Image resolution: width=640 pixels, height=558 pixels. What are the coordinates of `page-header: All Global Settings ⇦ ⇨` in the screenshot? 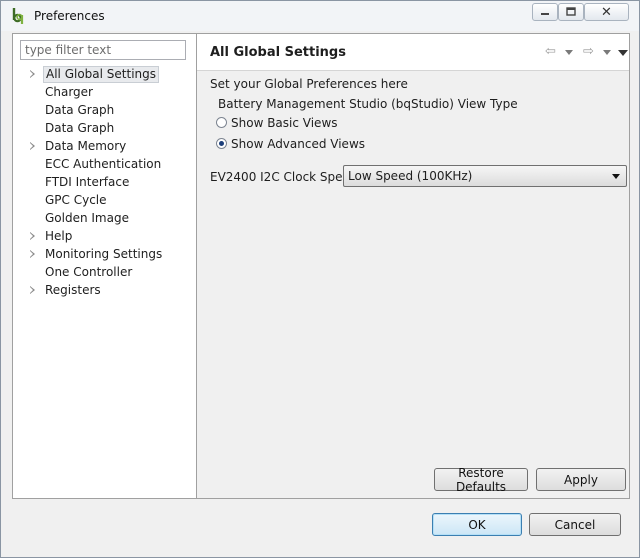 It's located at (413, 52).